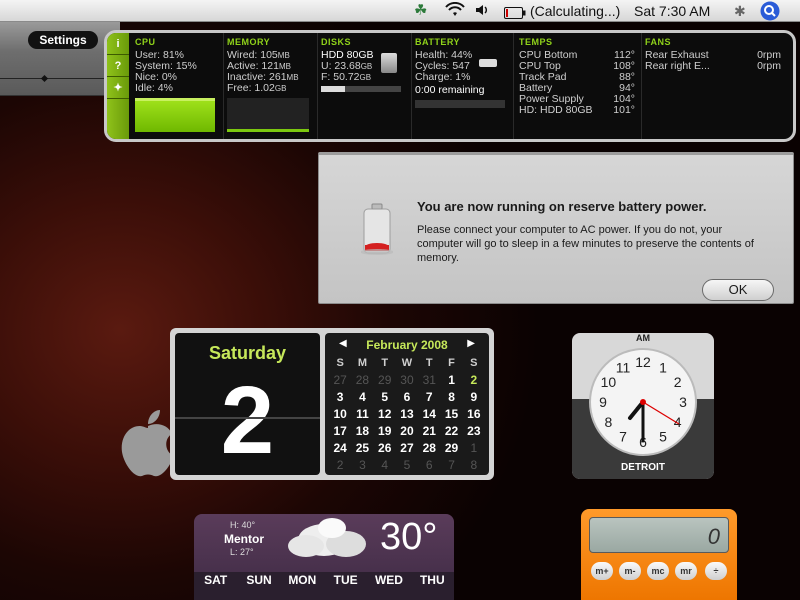  I want to click on calendar-week-row: 10 11 12 13 14 15 16, so click(407, 414).